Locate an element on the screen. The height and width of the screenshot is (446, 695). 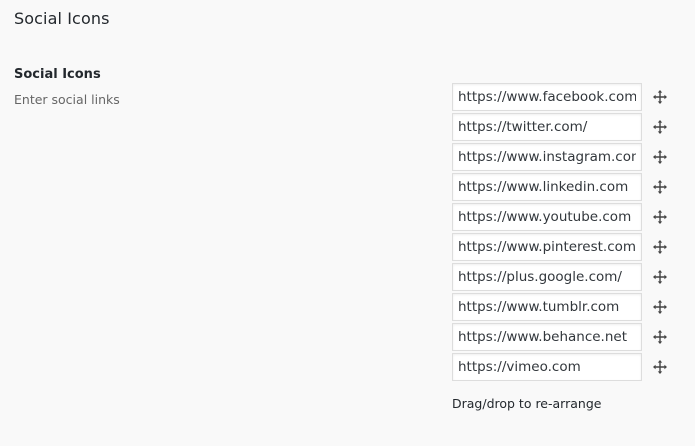
section-title: Social Icons is located at coordinates (62, 18).